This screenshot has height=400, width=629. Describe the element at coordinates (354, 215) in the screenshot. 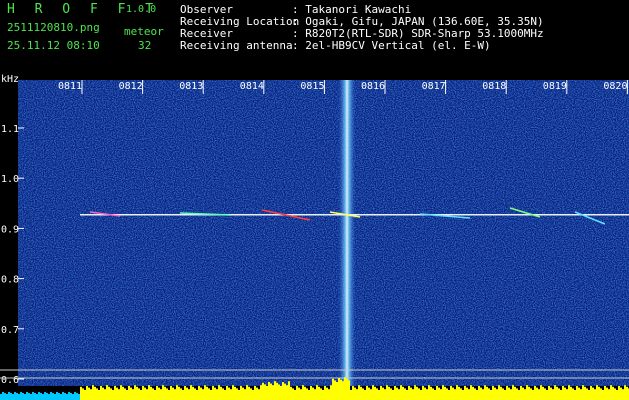

I see `carrier-signal-line` at that location.